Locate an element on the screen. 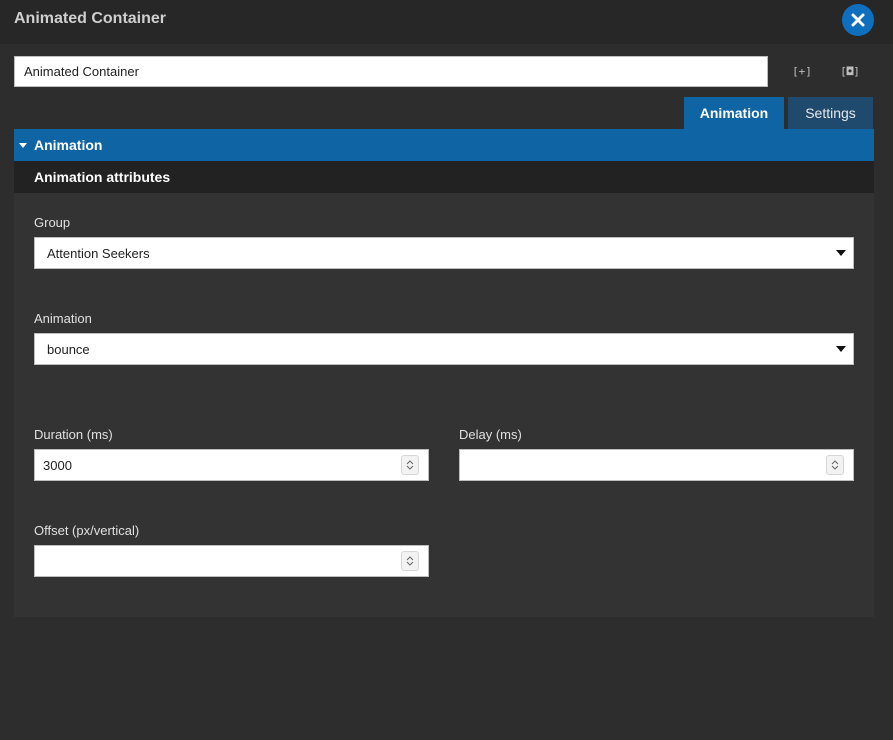  duration-input: 3000 is located at coordinates (231, 465).